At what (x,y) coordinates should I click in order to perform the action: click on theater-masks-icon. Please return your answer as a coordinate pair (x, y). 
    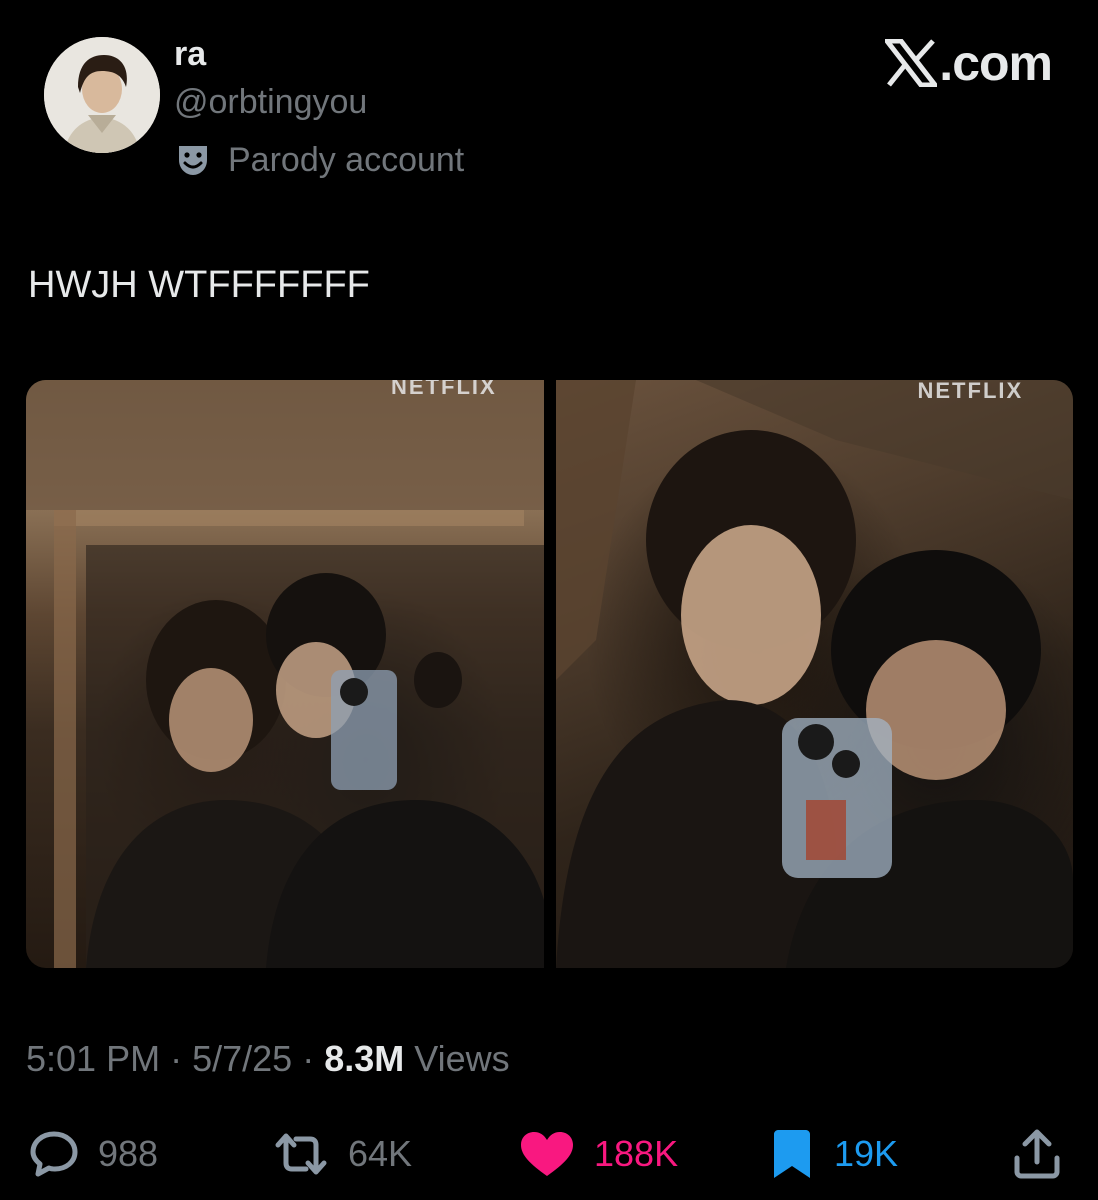
    Looking at the image, I should click on (193, 160).